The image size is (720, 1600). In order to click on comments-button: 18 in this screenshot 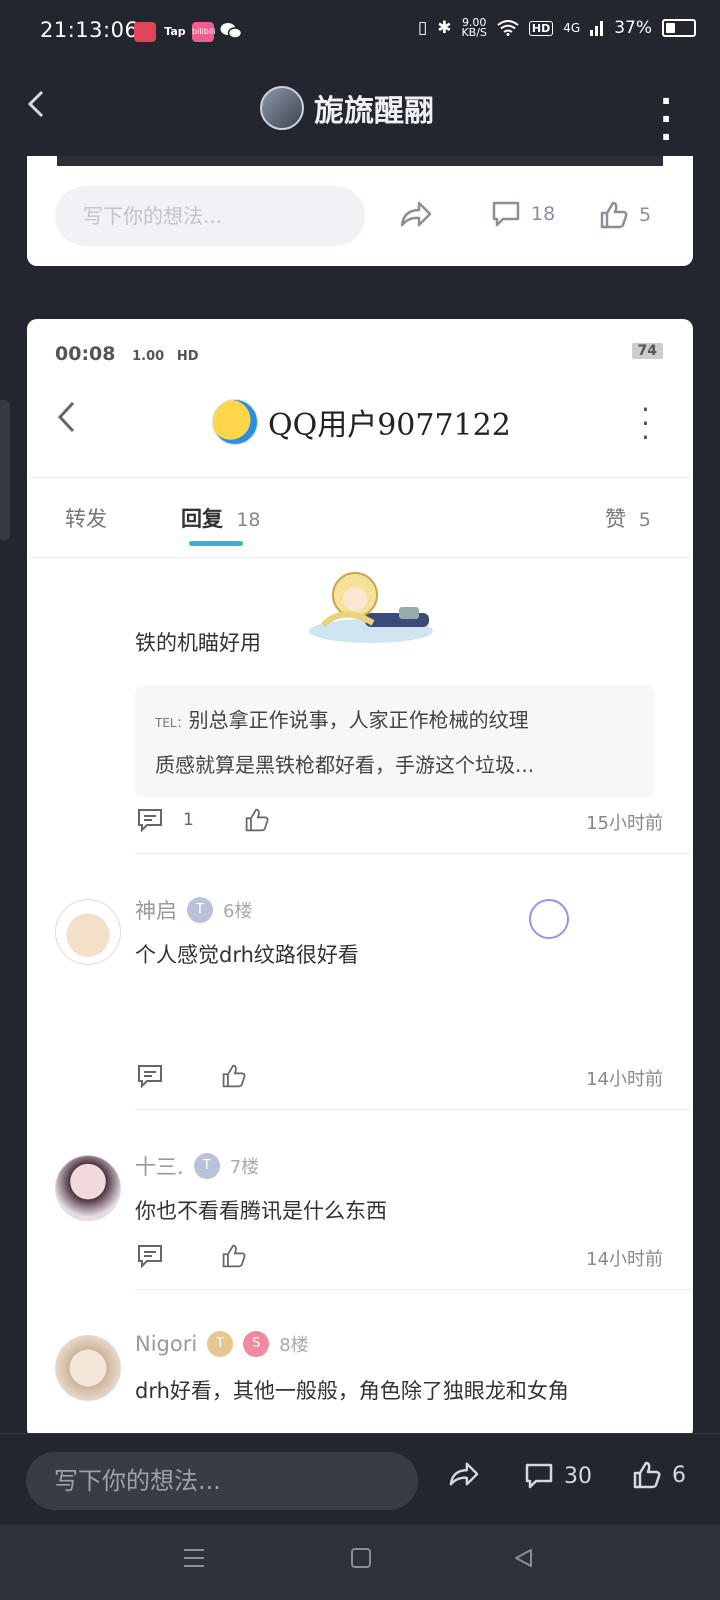, I will do `click(523, 214)`.